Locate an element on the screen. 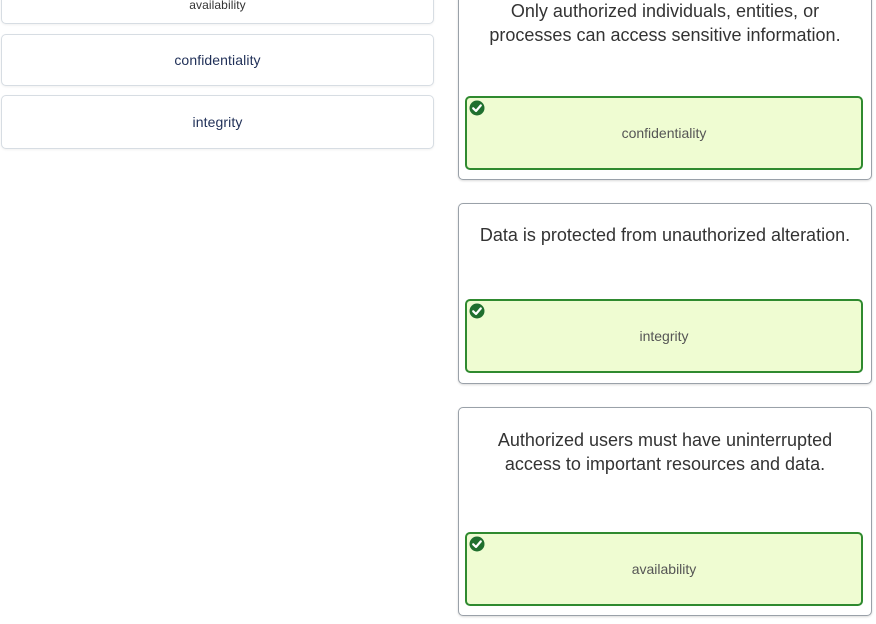 The image size is (876, 624). answer-drop-zone: availability is located at coordinates (664, 569).